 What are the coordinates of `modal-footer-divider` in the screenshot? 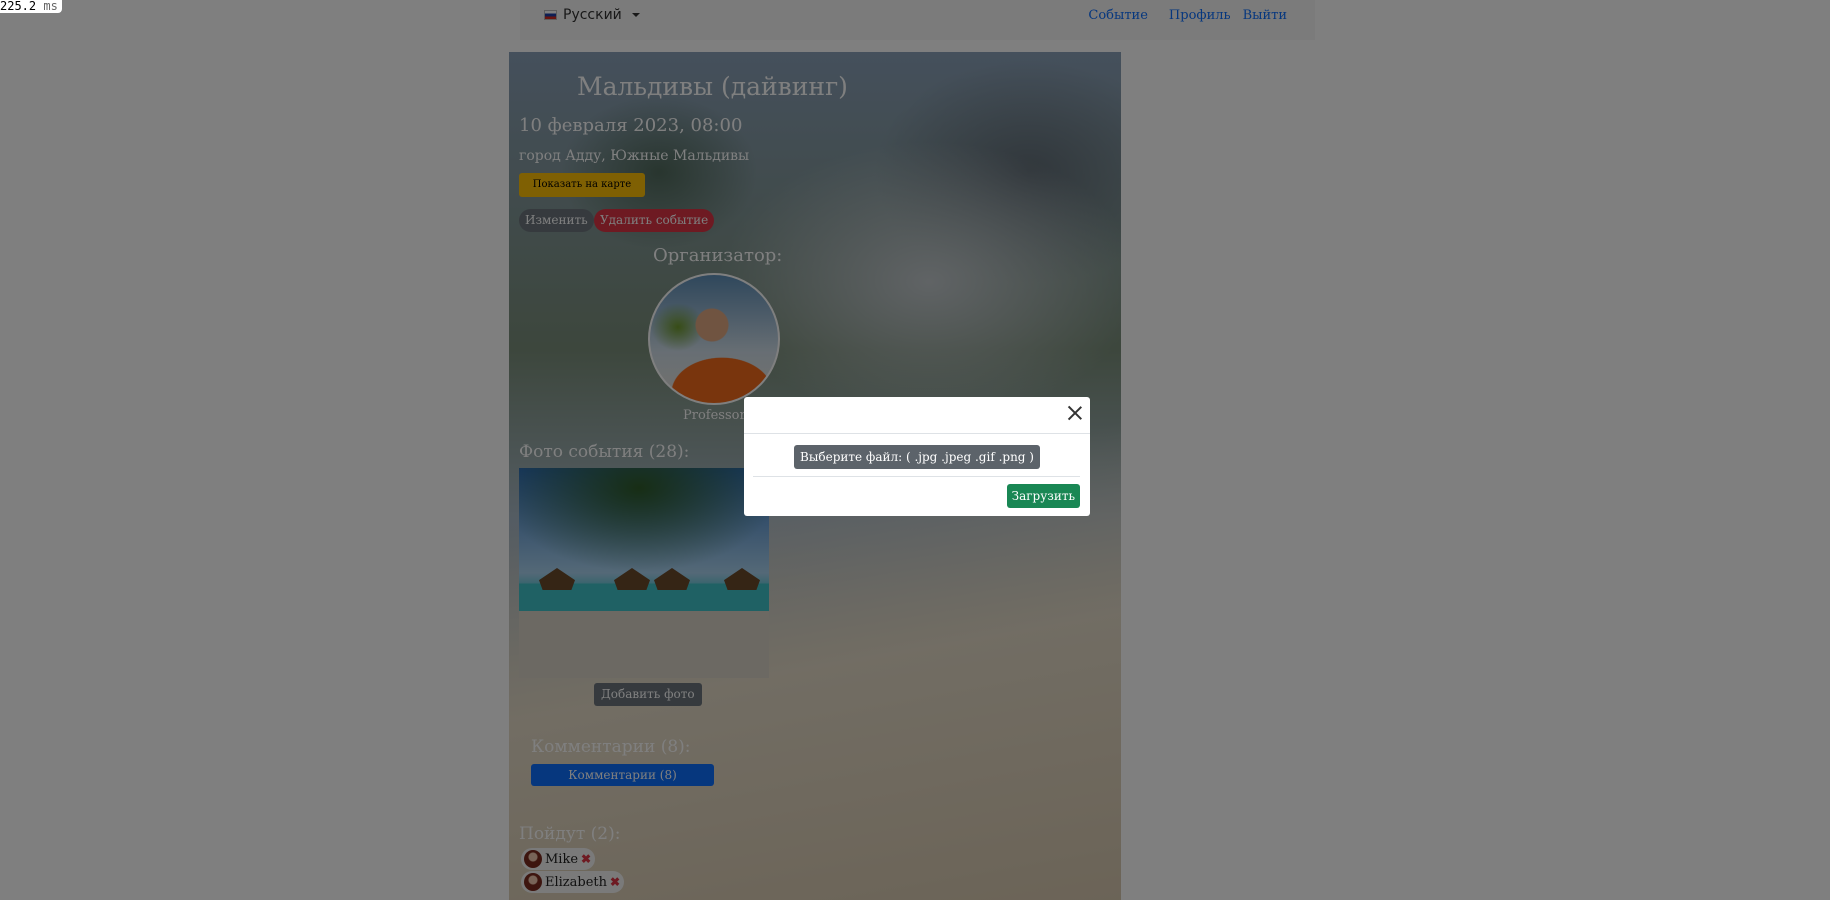 It's located at (916, 476).